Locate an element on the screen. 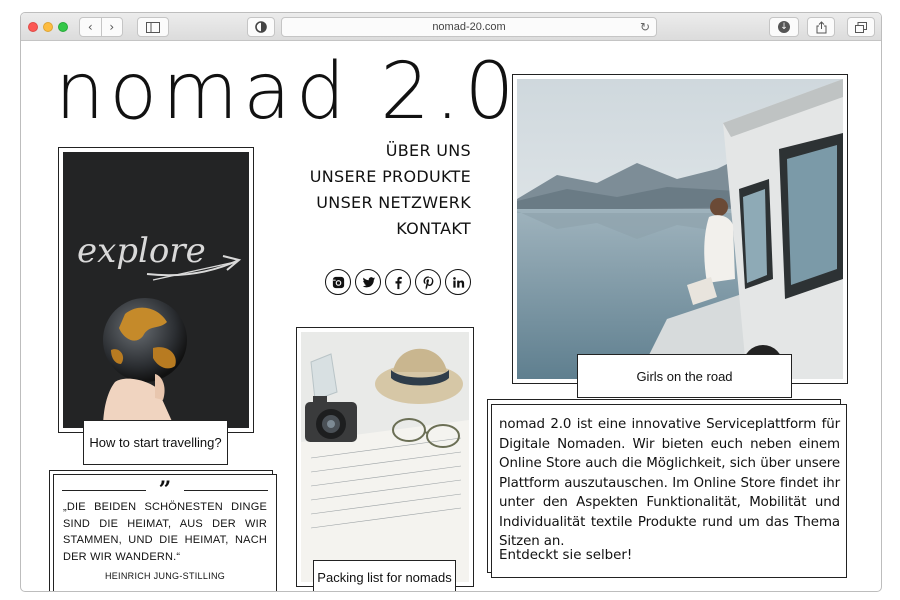 The width and height of the screenshot is (900, 600). downloads-button: ↓ is located at coordinates (784, 27).